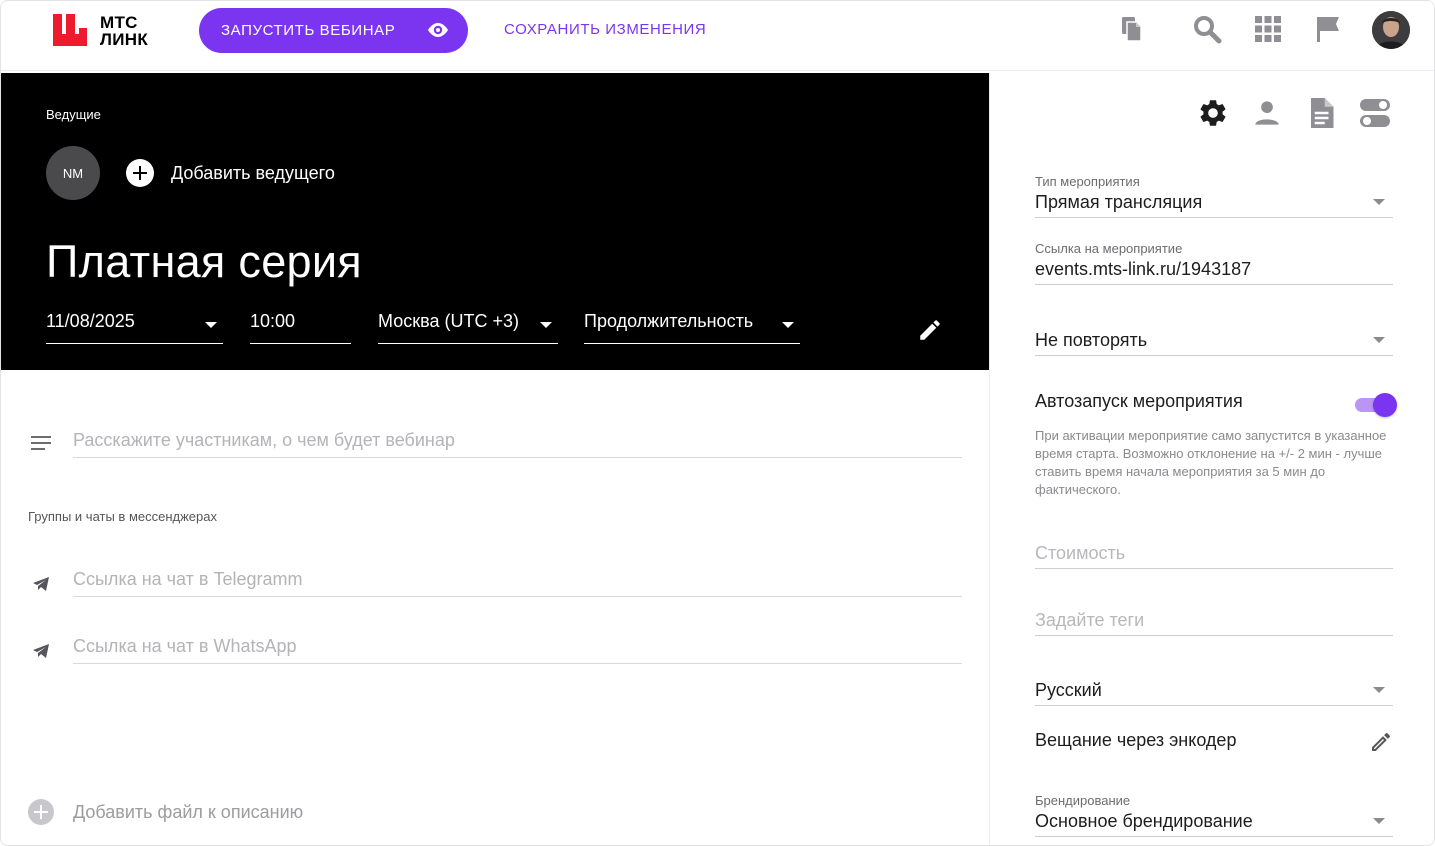 Image resolution: width=1435 pixels, height=846 pixels. What do you see at coordinates (1083, 800) in the screenshot?
I see `branding-label: Брендирование` at bounding box center [1083, 800].